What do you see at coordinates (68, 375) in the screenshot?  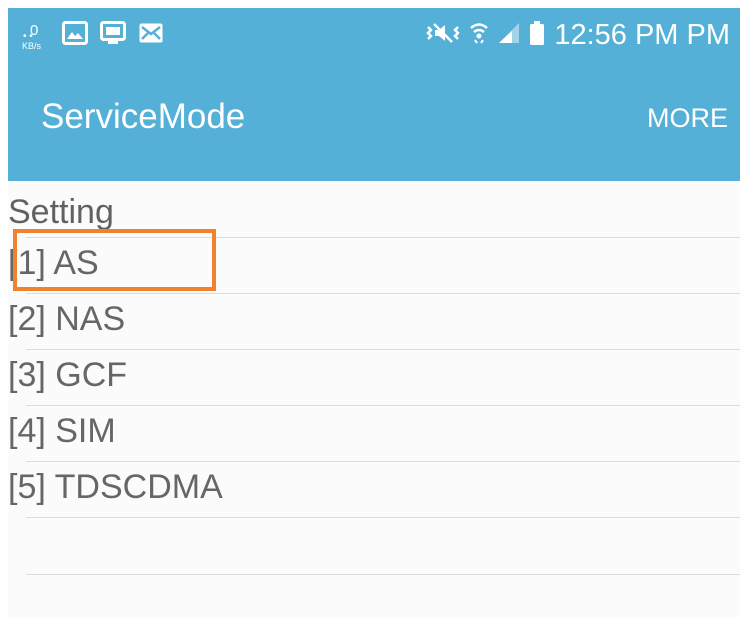 I see `menu-item-label: [3] GCF` at bounding box center [68, 375].